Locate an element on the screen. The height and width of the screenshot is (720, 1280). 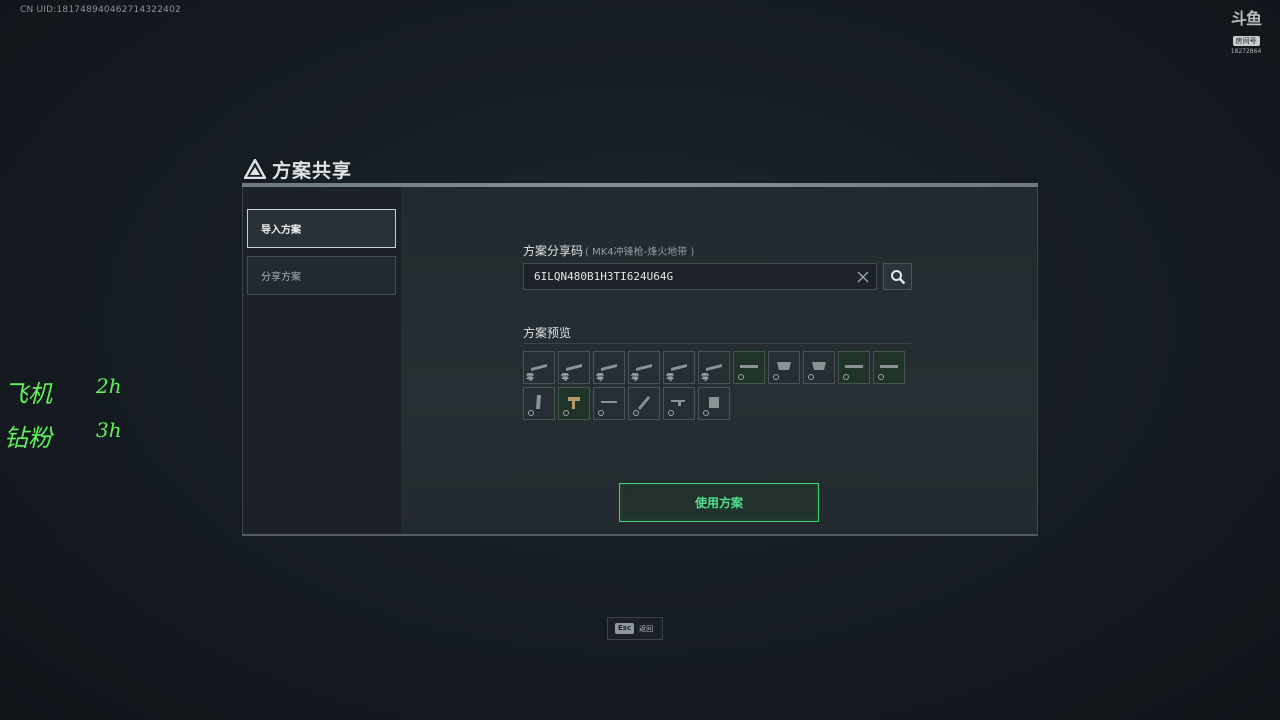
use-scheme-button: 使用方案 is located at coordinates (719, 502).